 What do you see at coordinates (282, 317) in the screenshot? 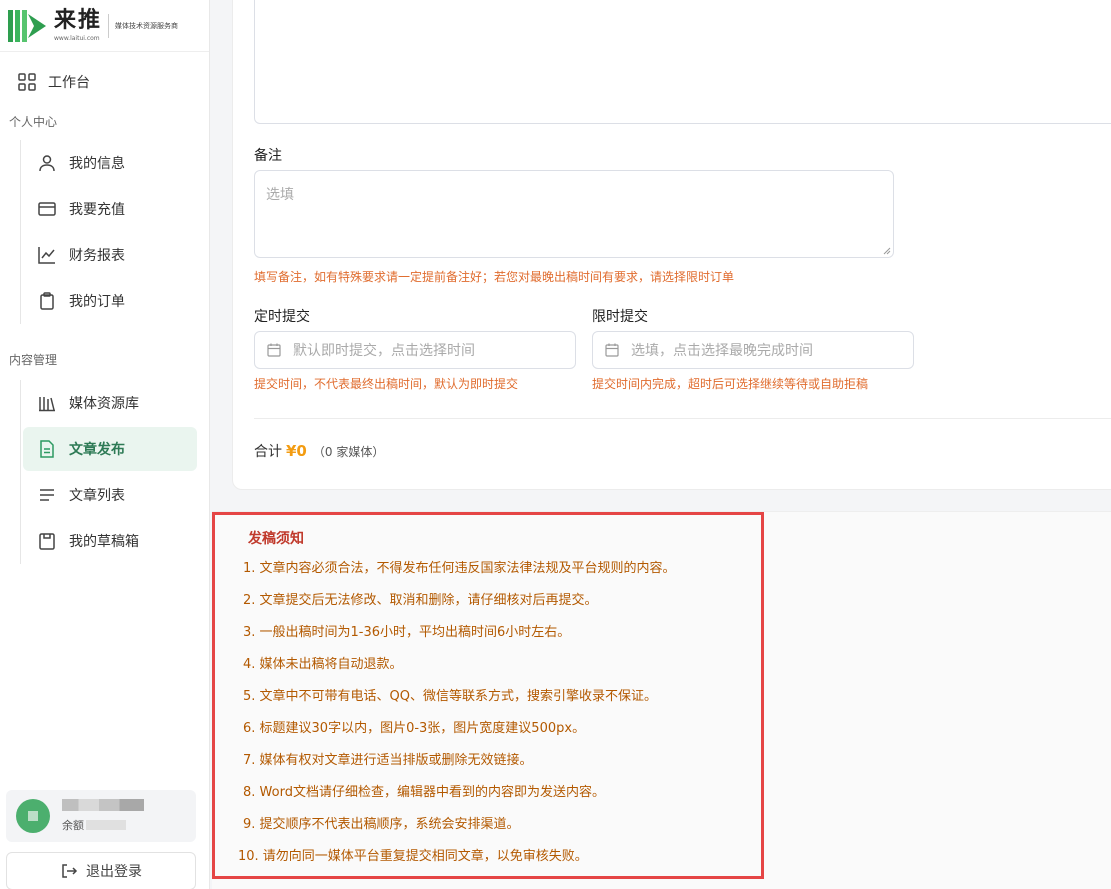
I see `scheduled-label: 定时提交` at bounding box center [282, 317].